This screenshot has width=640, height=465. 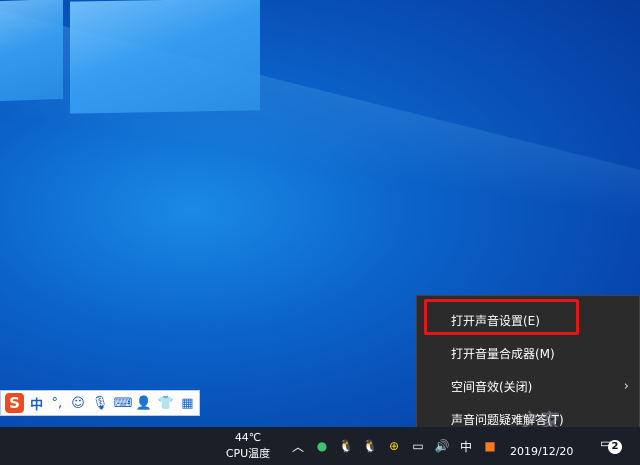 What do you see at coordinates (442, 446) in the screenshot?
I see `volume-icon: 🔊` at bounding box center [442, 446].